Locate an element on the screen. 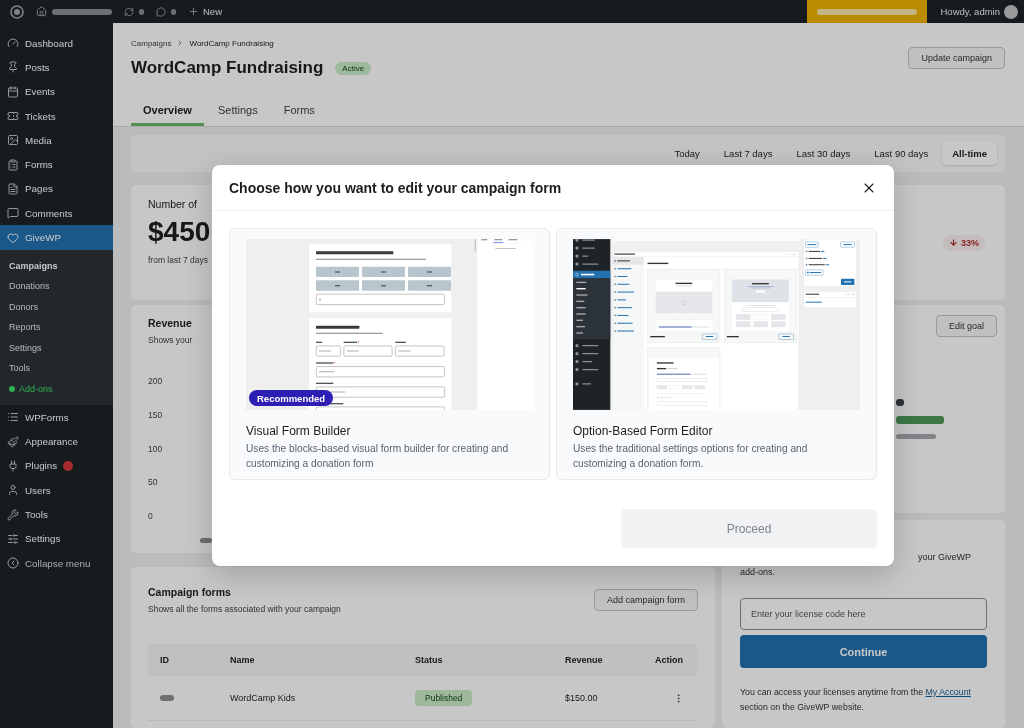  sidebar-menu-item: Users is located at coordinates (56, 490).